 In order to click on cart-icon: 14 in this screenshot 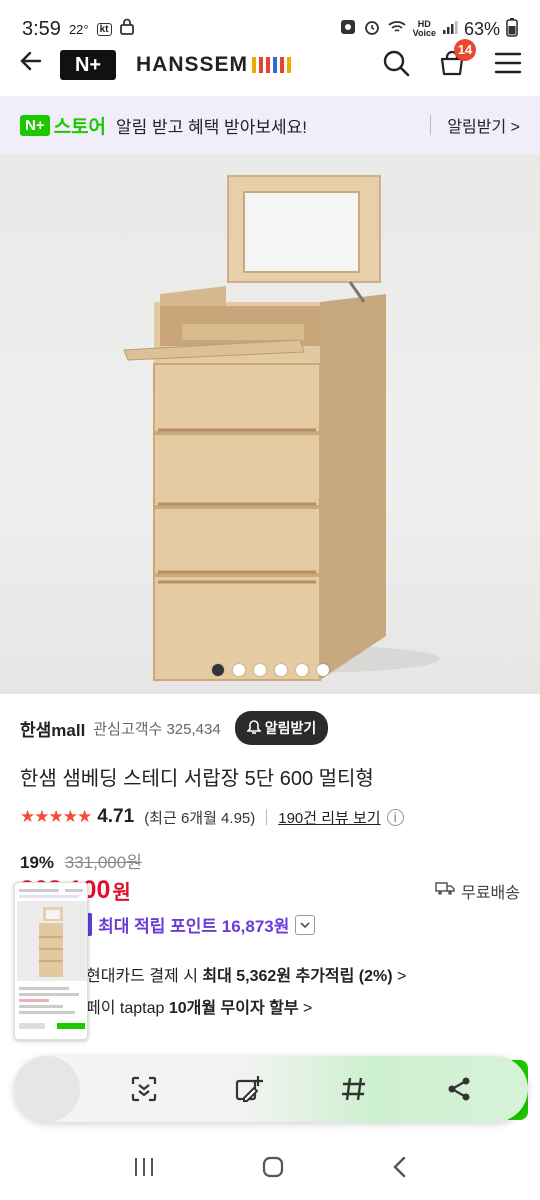, I will do `click(457, 60)`.